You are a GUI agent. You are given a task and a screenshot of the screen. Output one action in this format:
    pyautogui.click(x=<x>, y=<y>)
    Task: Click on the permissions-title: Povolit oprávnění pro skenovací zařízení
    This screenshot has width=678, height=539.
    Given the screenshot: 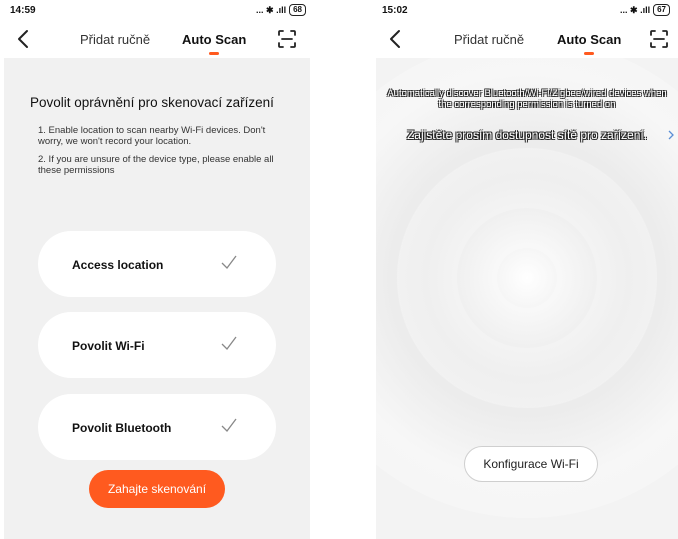 What is the action you would take?
    pyautogui.click(x=152, y=102)
    